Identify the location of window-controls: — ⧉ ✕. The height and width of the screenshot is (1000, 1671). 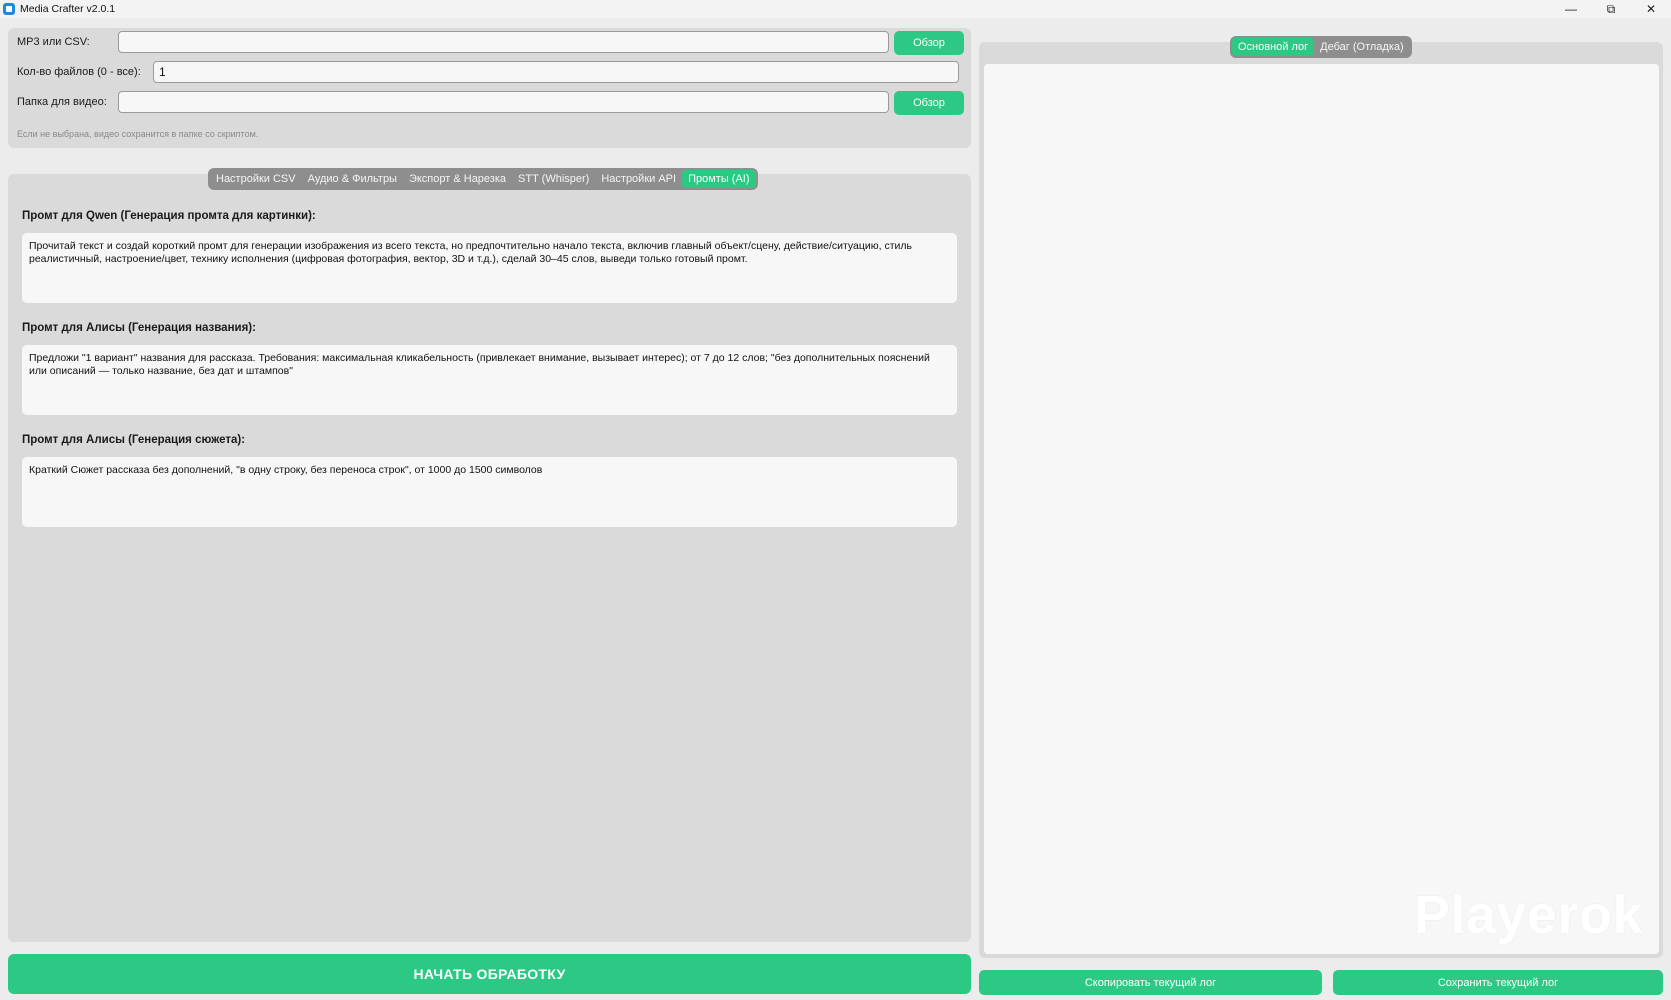
(1611, 9).